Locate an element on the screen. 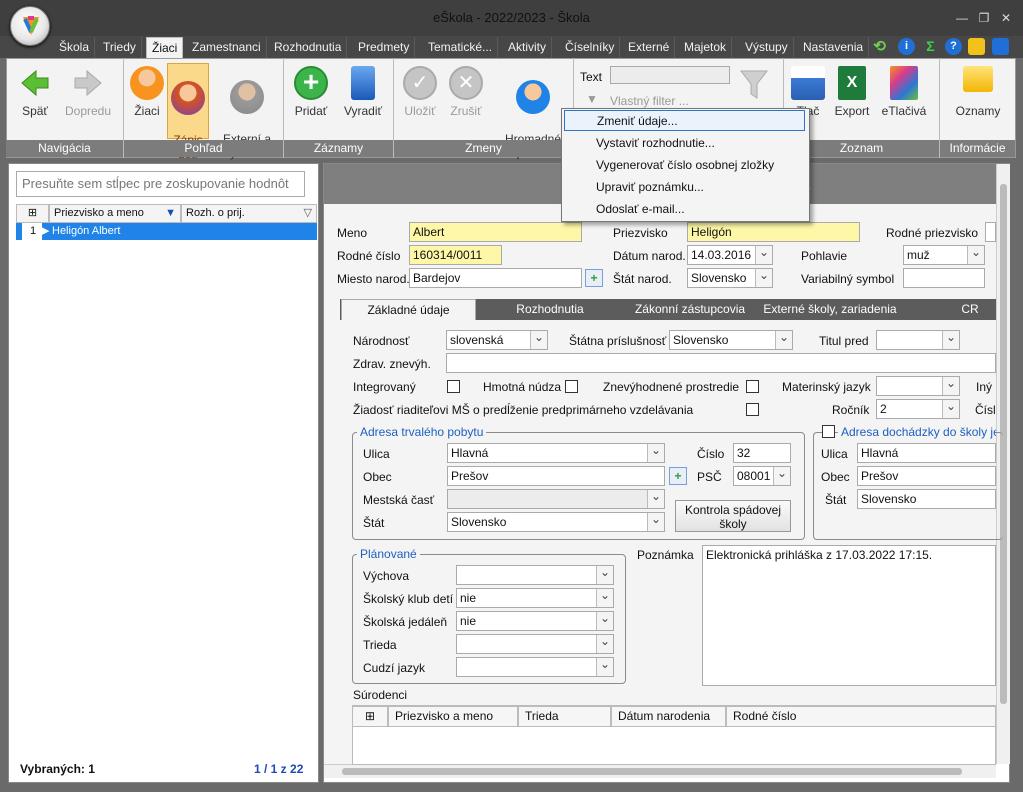  etlaciva-button: eTlačivá is located at coordinates (904, 92).